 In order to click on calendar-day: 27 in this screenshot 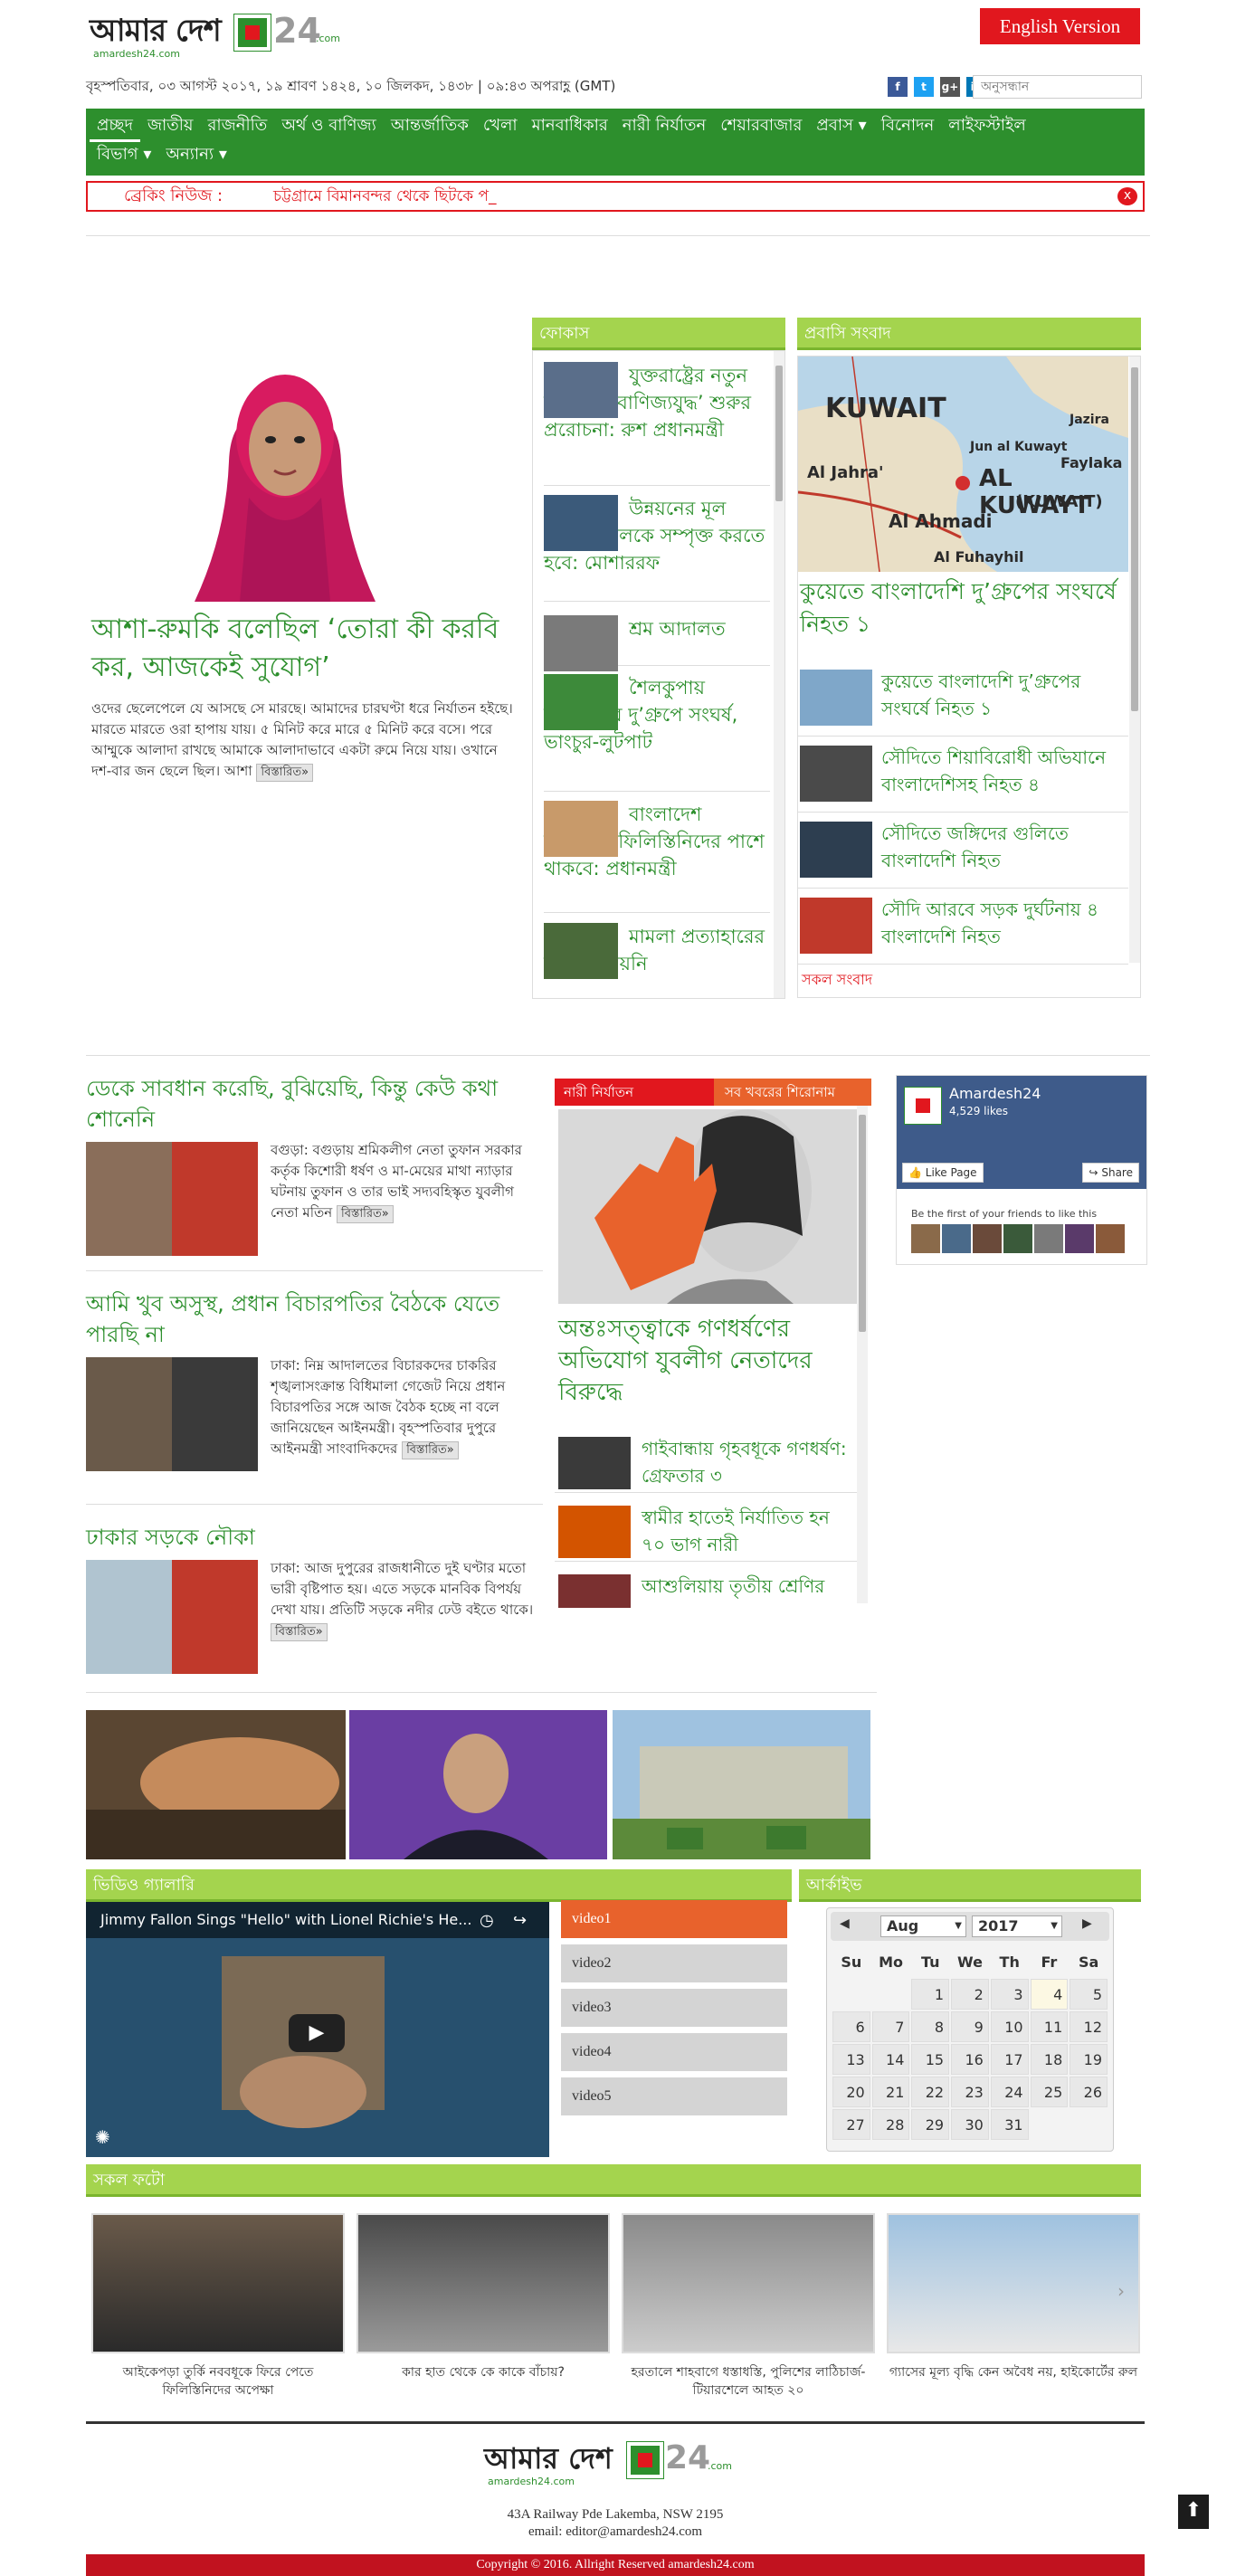, I will do `click(851, 2124)`.